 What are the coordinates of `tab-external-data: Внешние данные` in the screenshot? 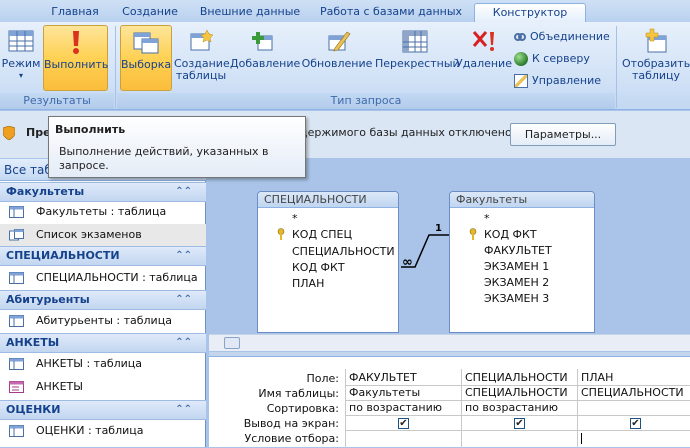 It's located at (250, 12).